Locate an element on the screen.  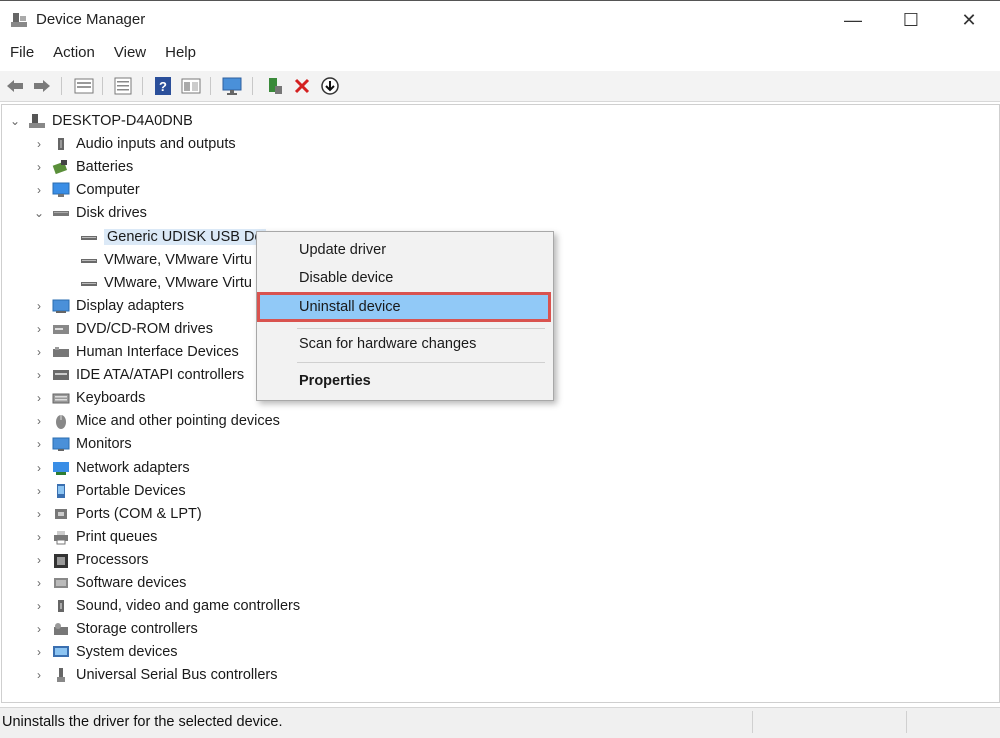
forward-arrow-icon is located at coordinates (42, 86).